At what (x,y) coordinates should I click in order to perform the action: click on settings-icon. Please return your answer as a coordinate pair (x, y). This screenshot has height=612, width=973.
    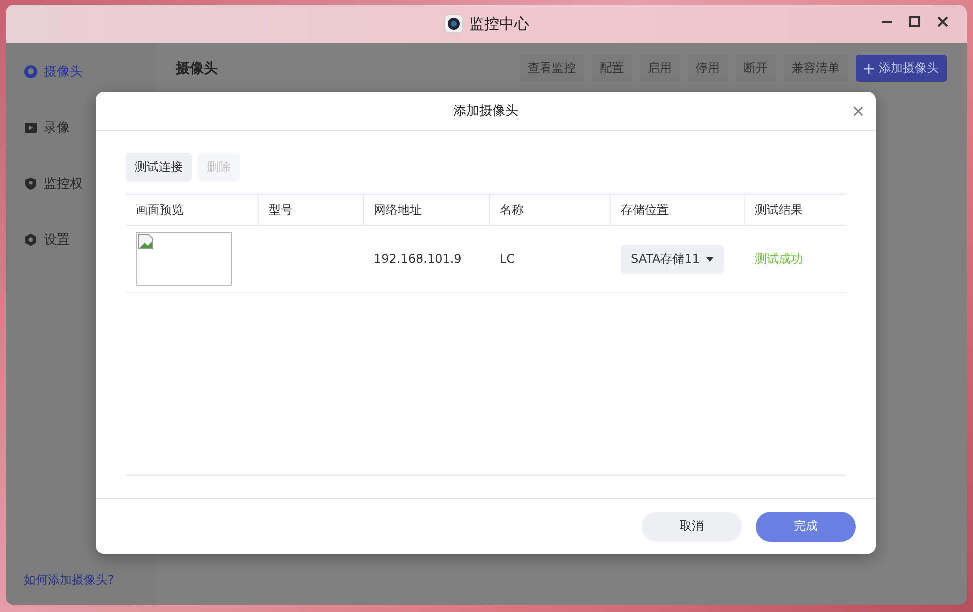
    Looking at the image, I should click on (31, 240).